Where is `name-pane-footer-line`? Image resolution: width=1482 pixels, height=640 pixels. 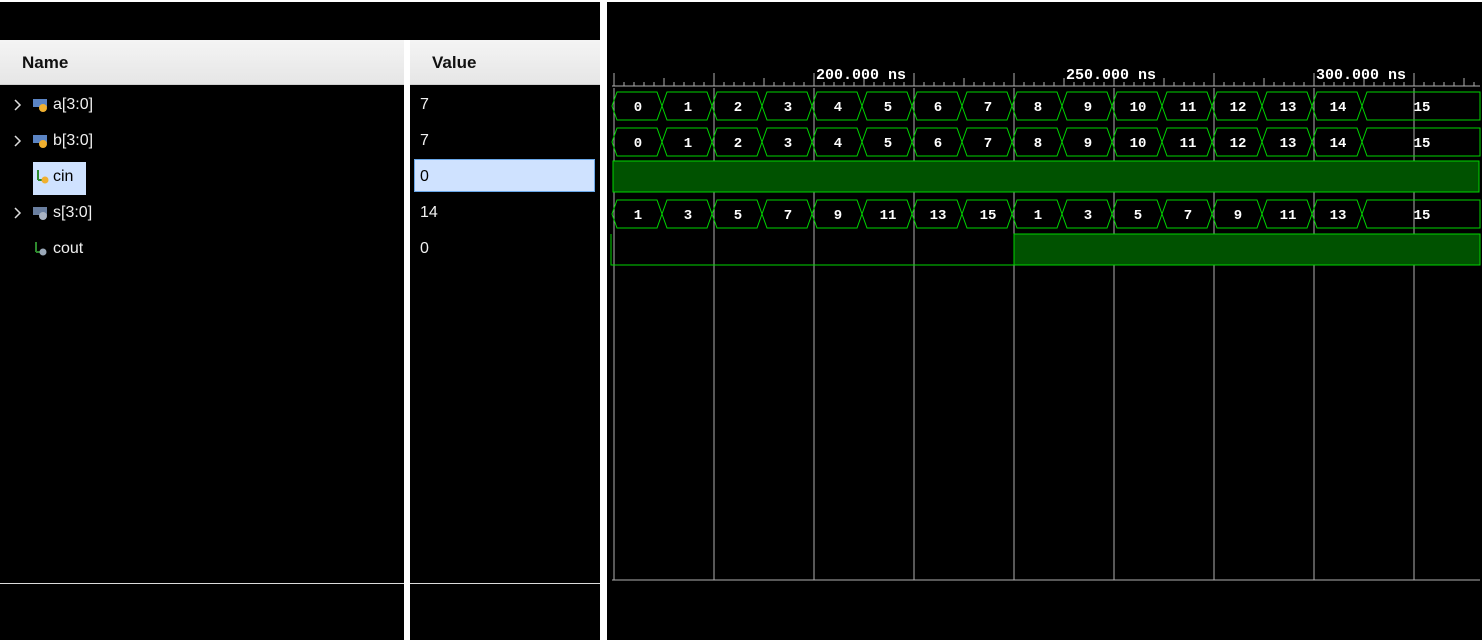 name-pane-footer-line is located at coordinates (202, 583).